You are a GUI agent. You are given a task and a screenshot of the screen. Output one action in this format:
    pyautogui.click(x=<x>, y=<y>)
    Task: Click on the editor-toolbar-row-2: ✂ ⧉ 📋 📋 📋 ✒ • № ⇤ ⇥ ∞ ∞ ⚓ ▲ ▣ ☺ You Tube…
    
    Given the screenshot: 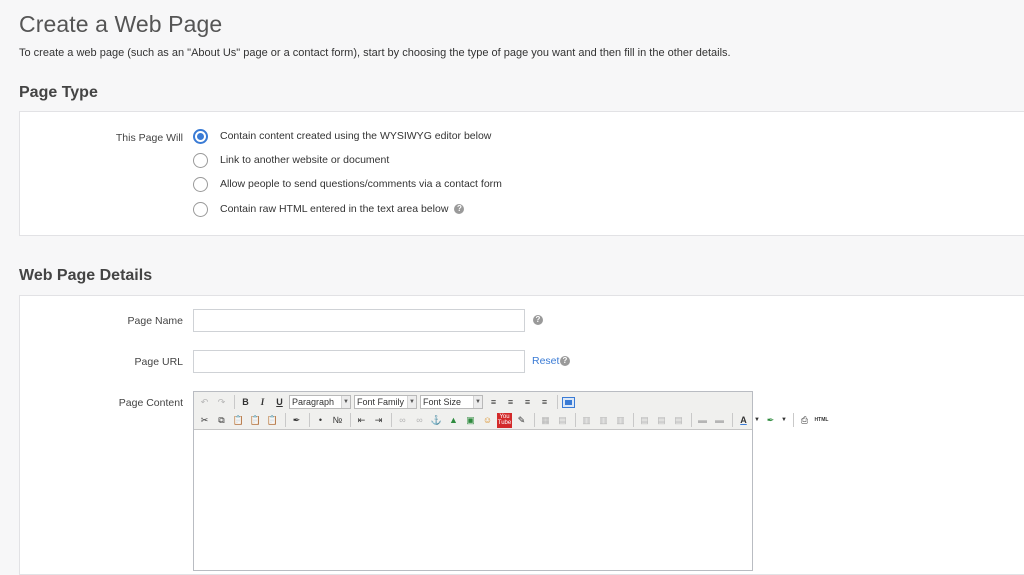 What is the action you would take?
    pyautogui.click(x=512, y=420)
    